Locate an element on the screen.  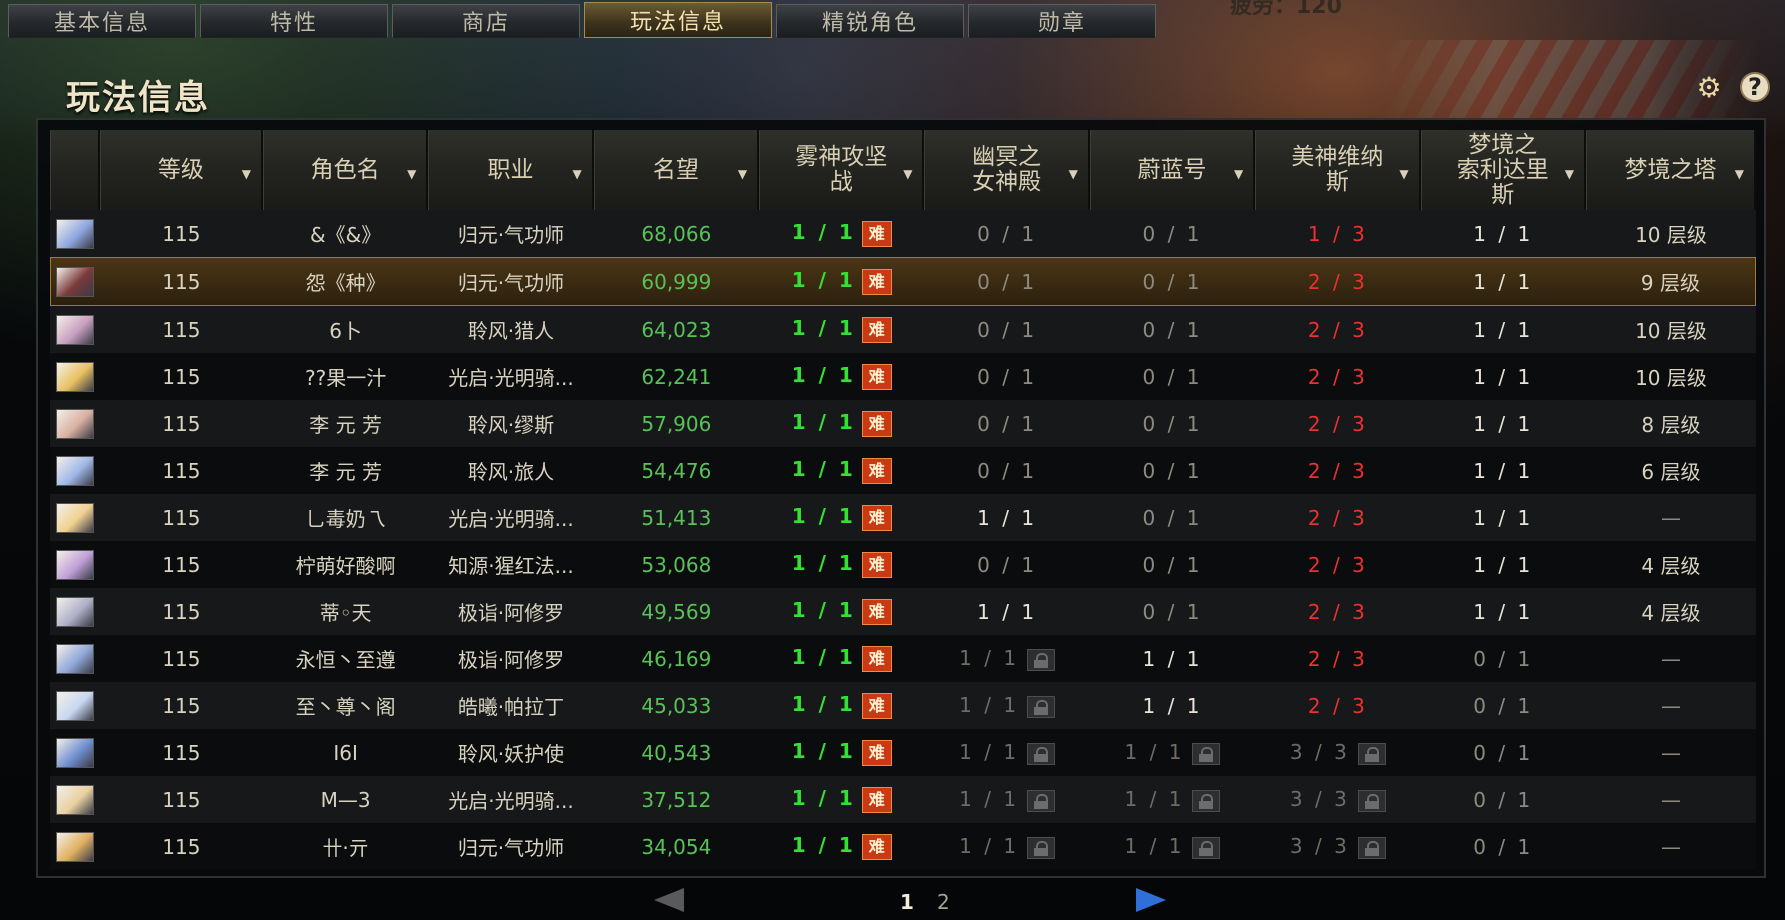
fatigue-counter: 疲劳：120 is located at coordinates (1286, 9).